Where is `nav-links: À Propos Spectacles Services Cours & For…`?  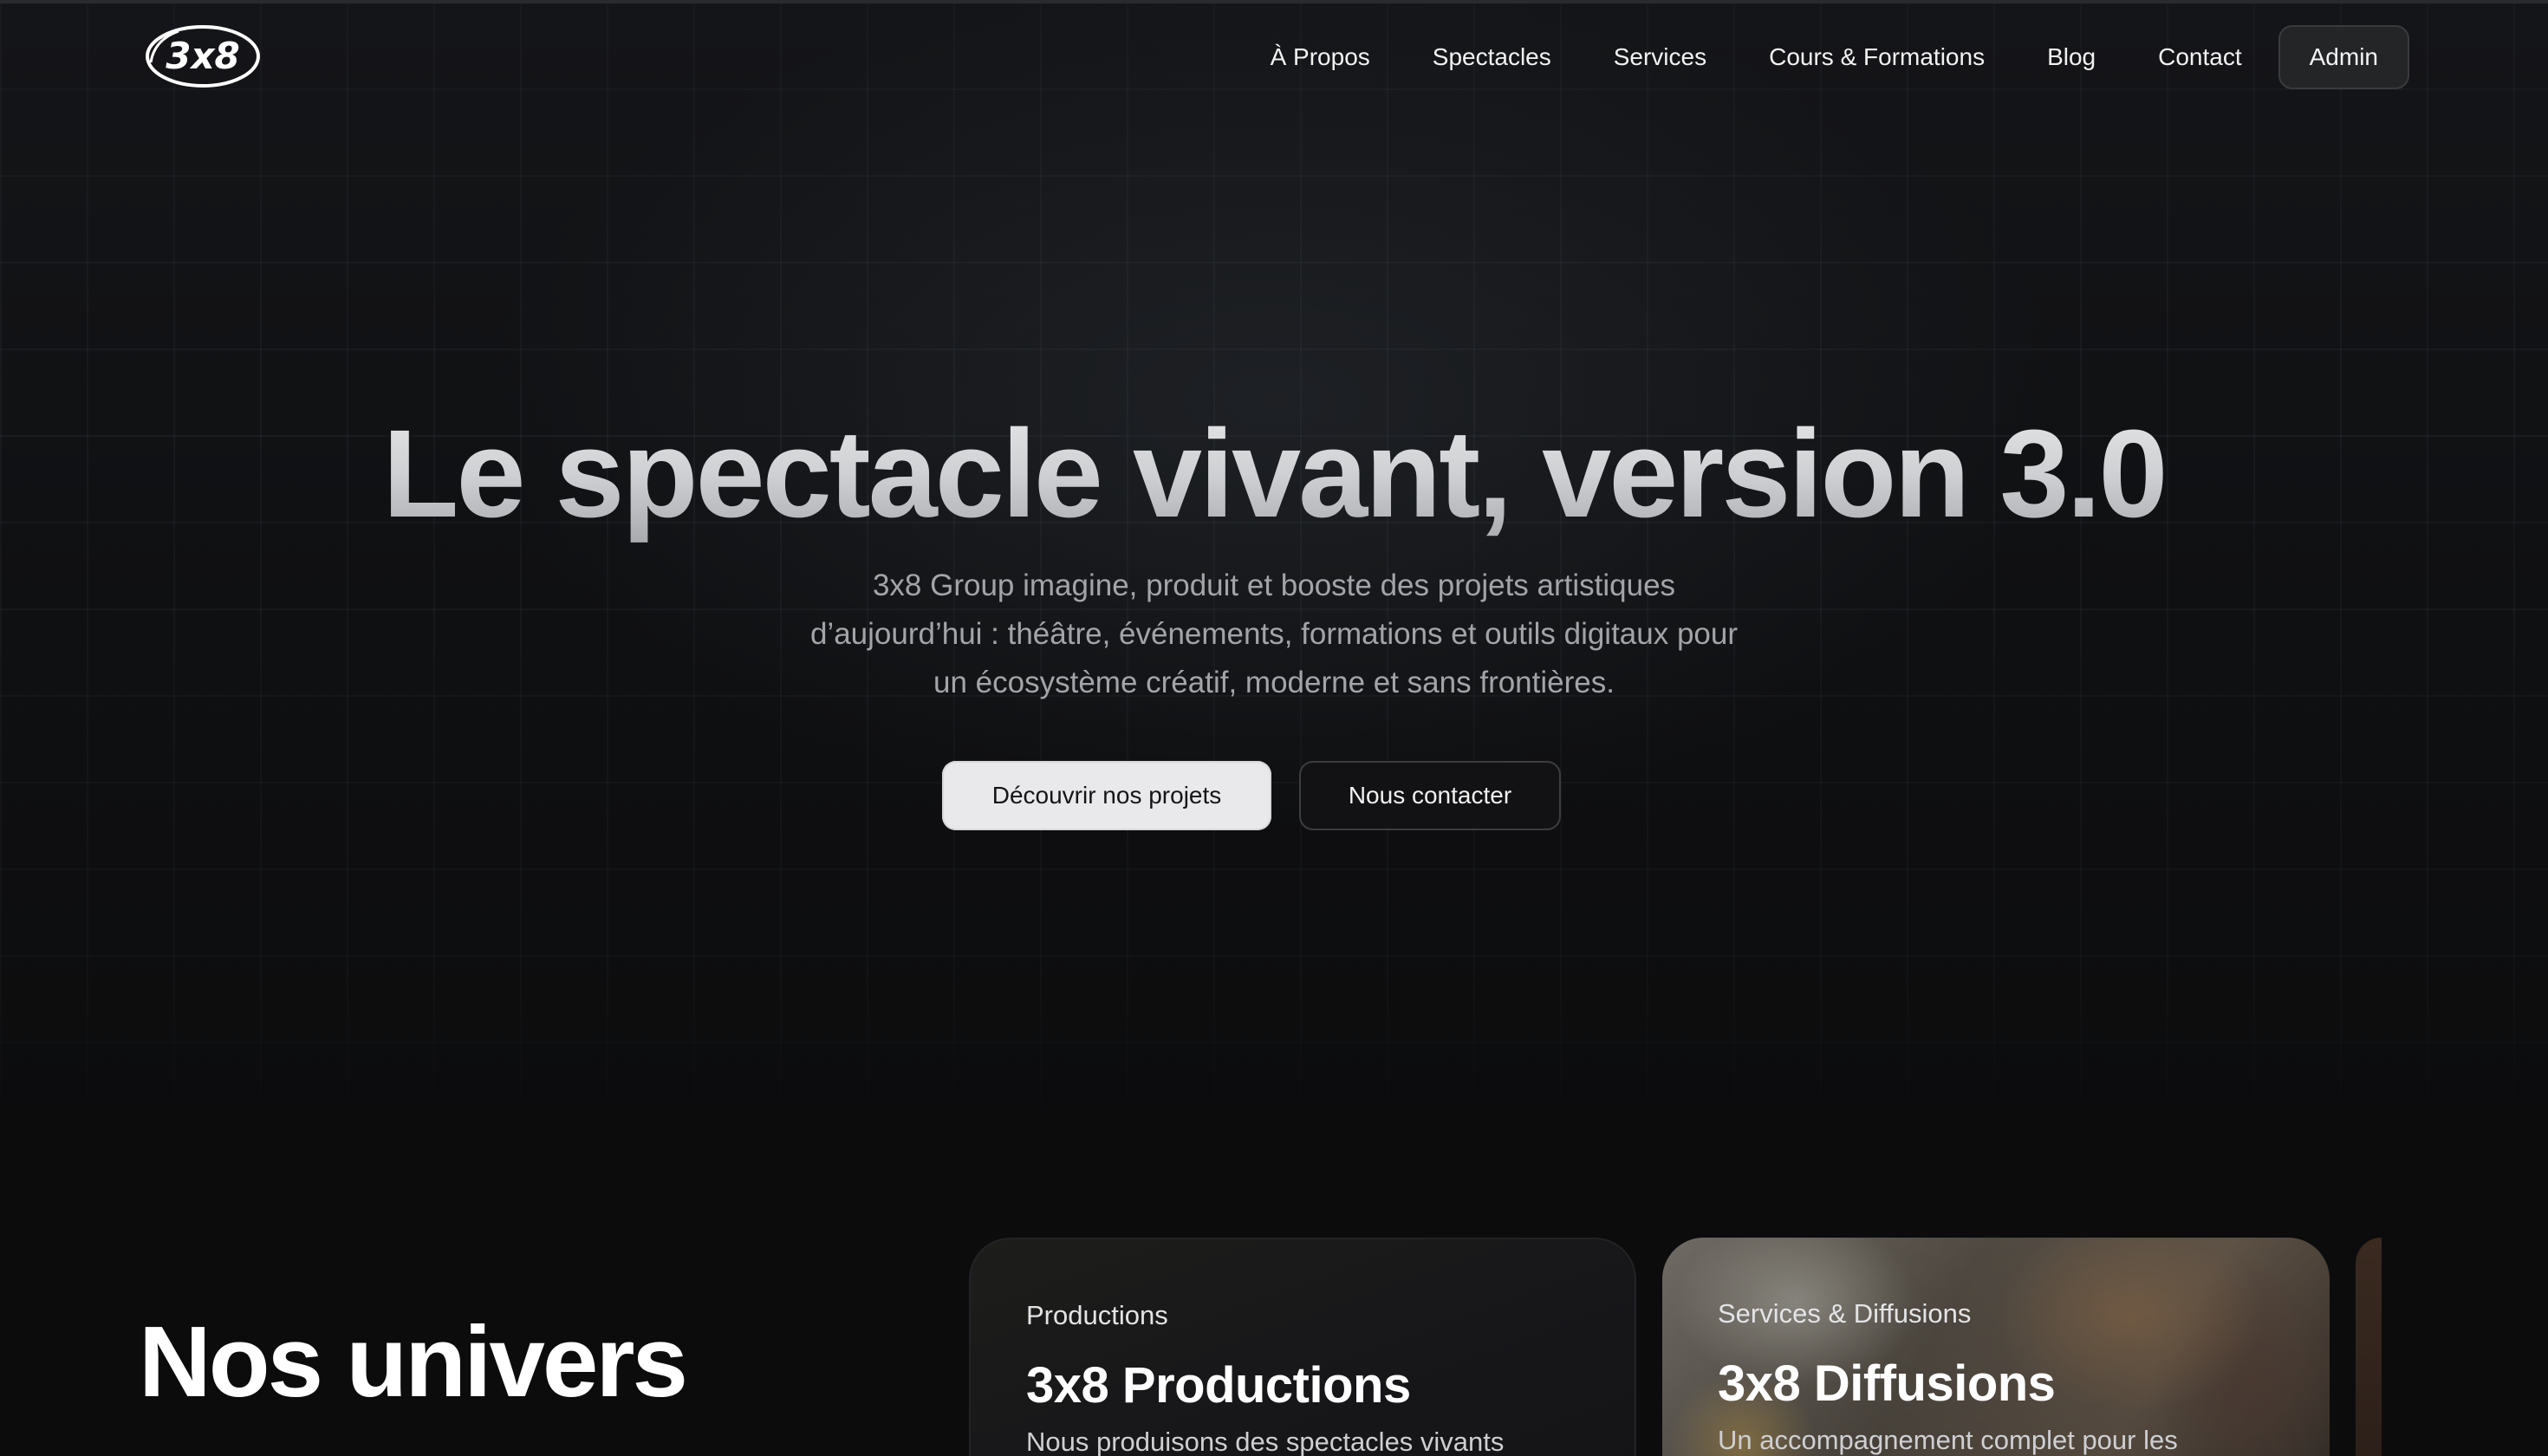
nav-links: À Propos Spectacles Services Cours & For… is located at coordinates (1840, 57).